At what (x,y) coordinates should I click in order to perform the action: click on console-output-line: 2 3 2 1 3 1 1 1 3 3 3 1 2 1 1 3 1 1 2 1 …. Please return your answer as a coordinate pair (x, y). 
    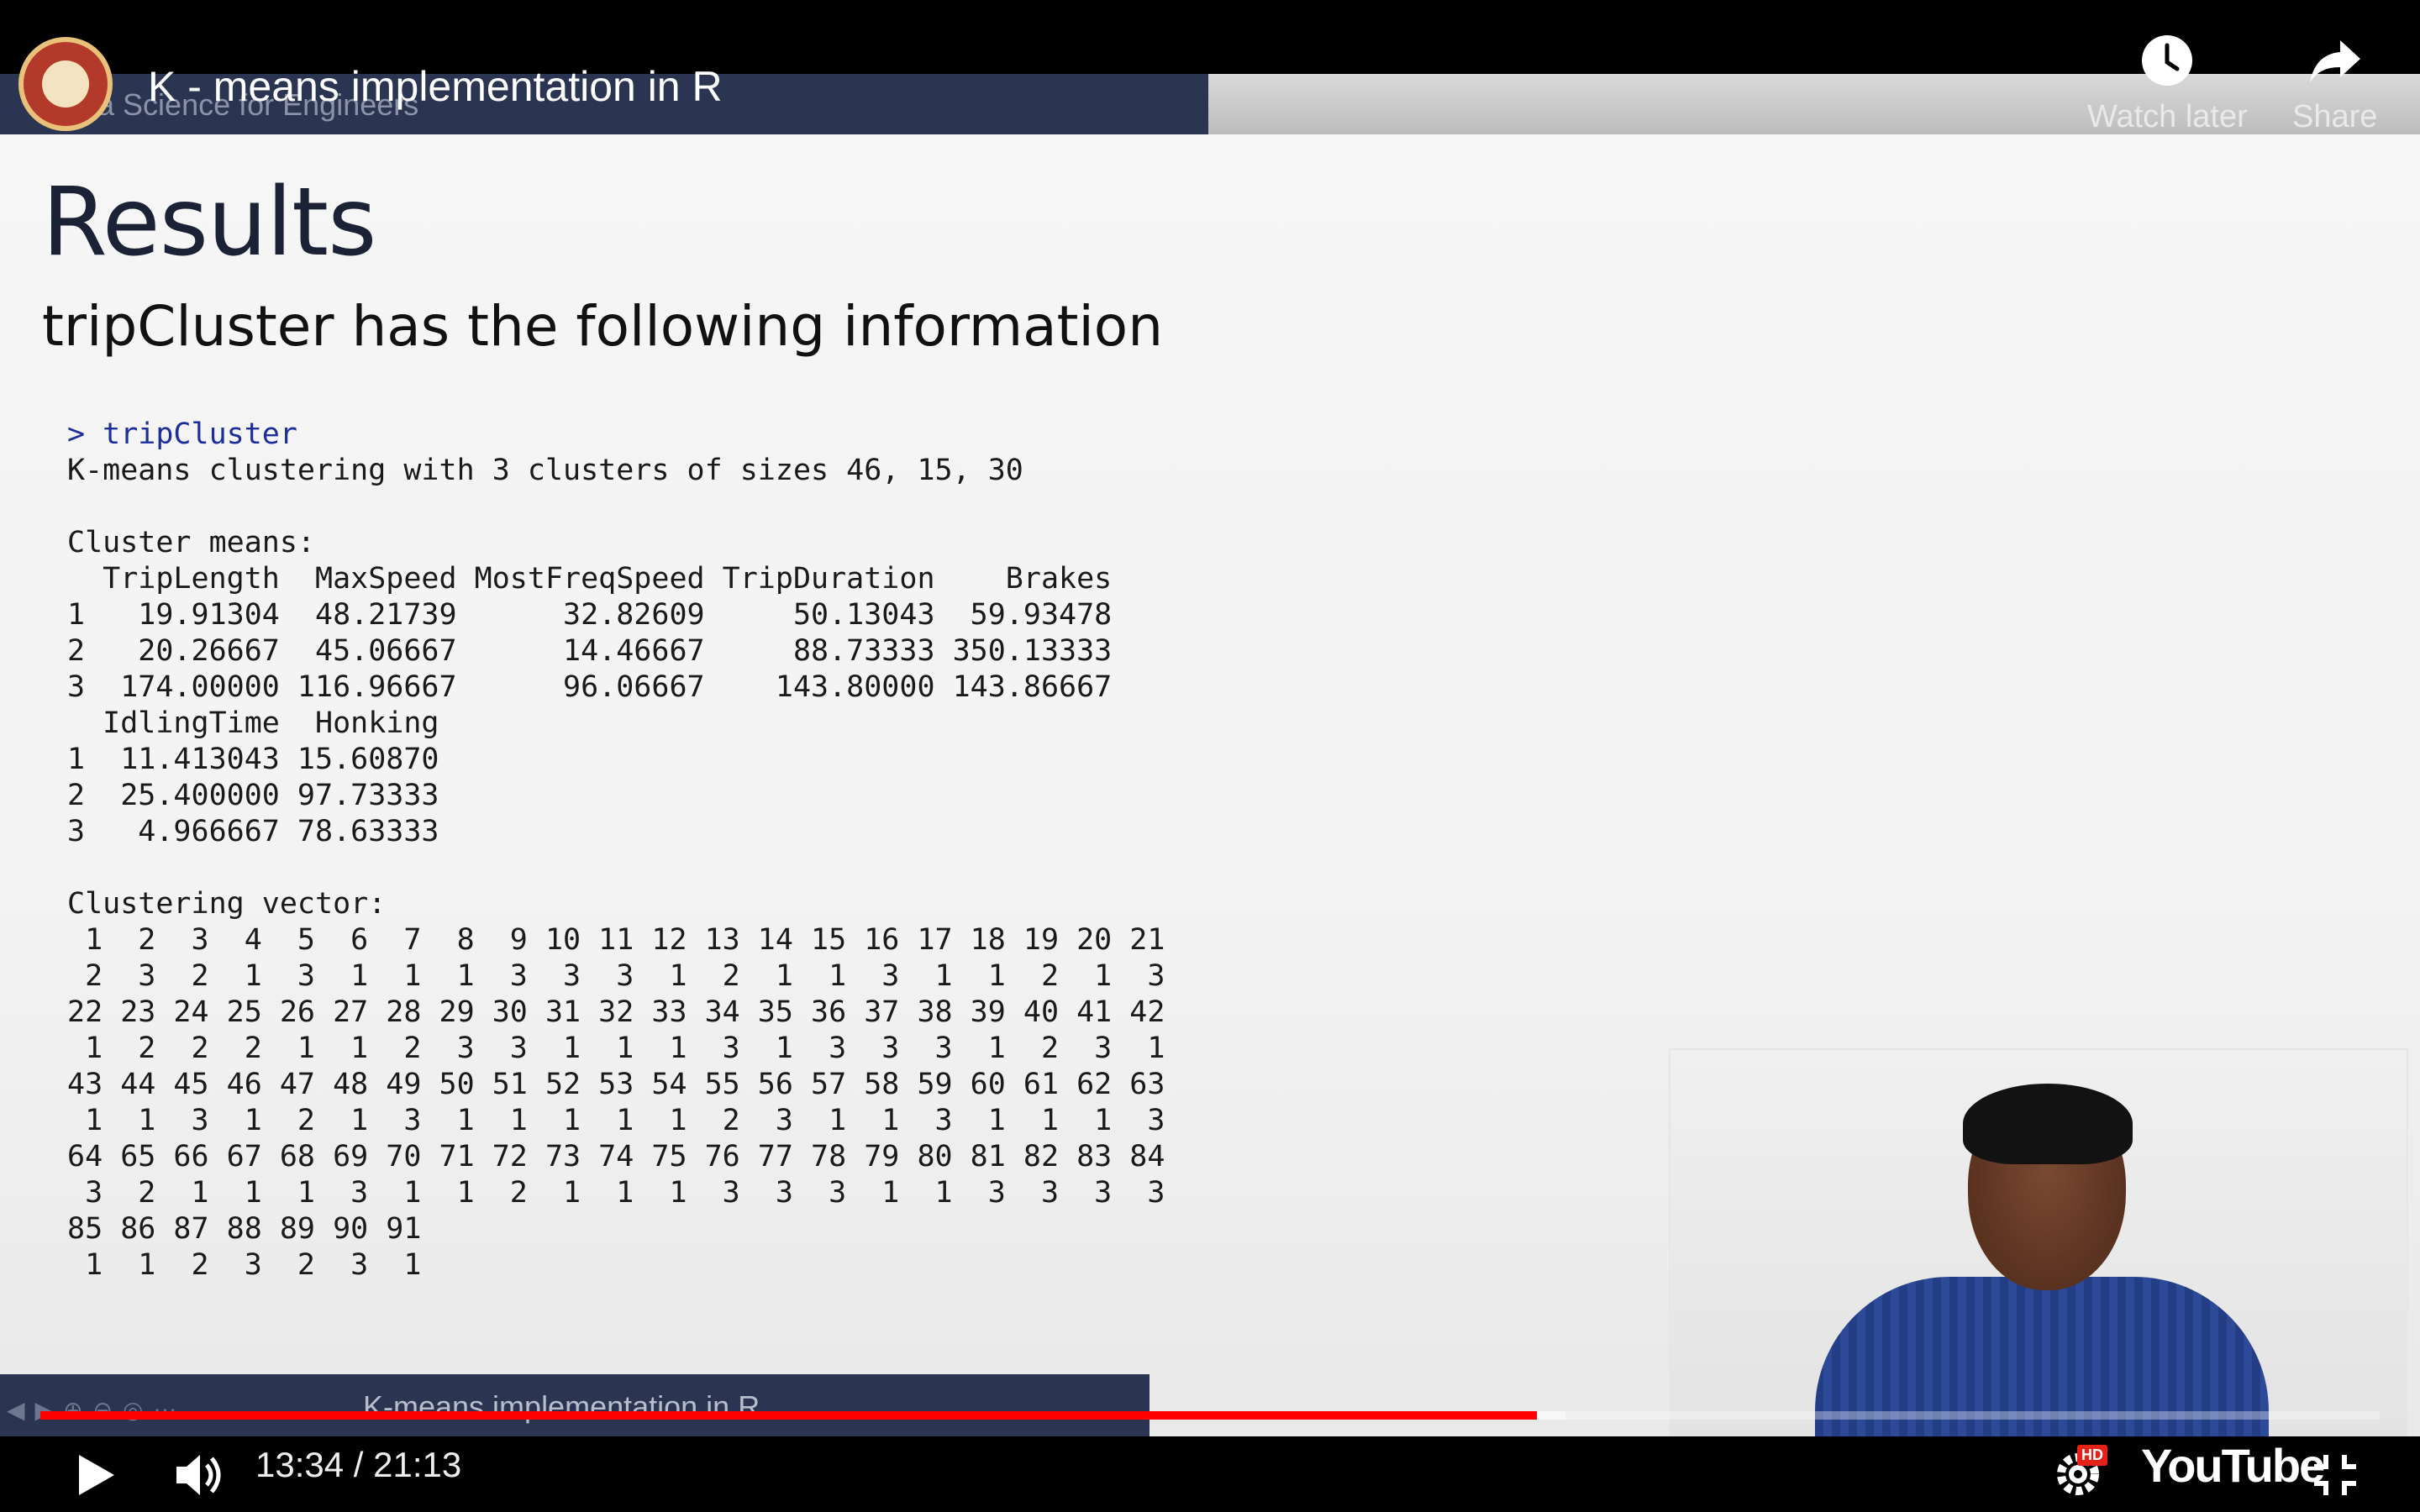
    Looking at the image, I should click on (616, 976).